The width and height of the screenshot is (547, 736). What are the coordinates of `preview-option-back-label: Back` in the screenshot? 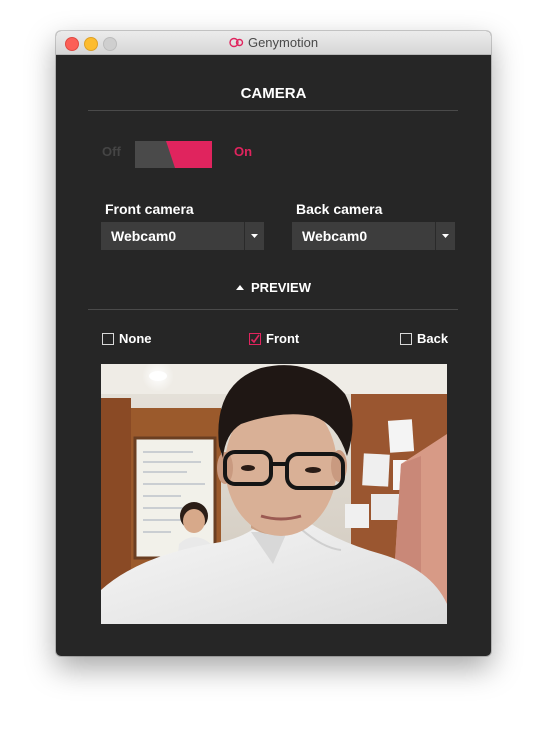 It's located at (433, 338).